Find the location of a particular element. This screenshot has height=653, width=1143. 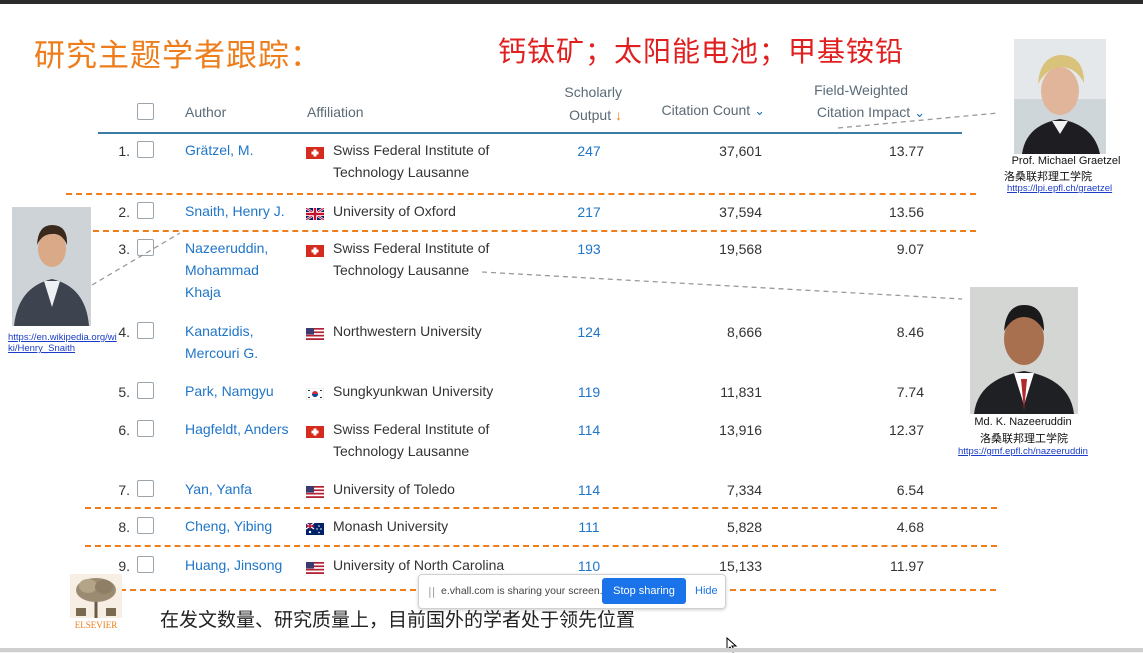

share-message: e.vhall.com is sharing your screen. is located at coordinates (522, 591).